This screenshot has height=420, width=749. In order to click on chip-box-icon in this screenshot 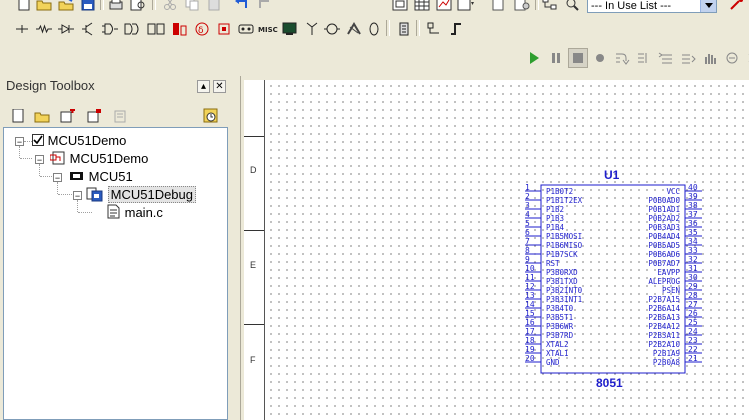, I will do `click(224, 29)`.